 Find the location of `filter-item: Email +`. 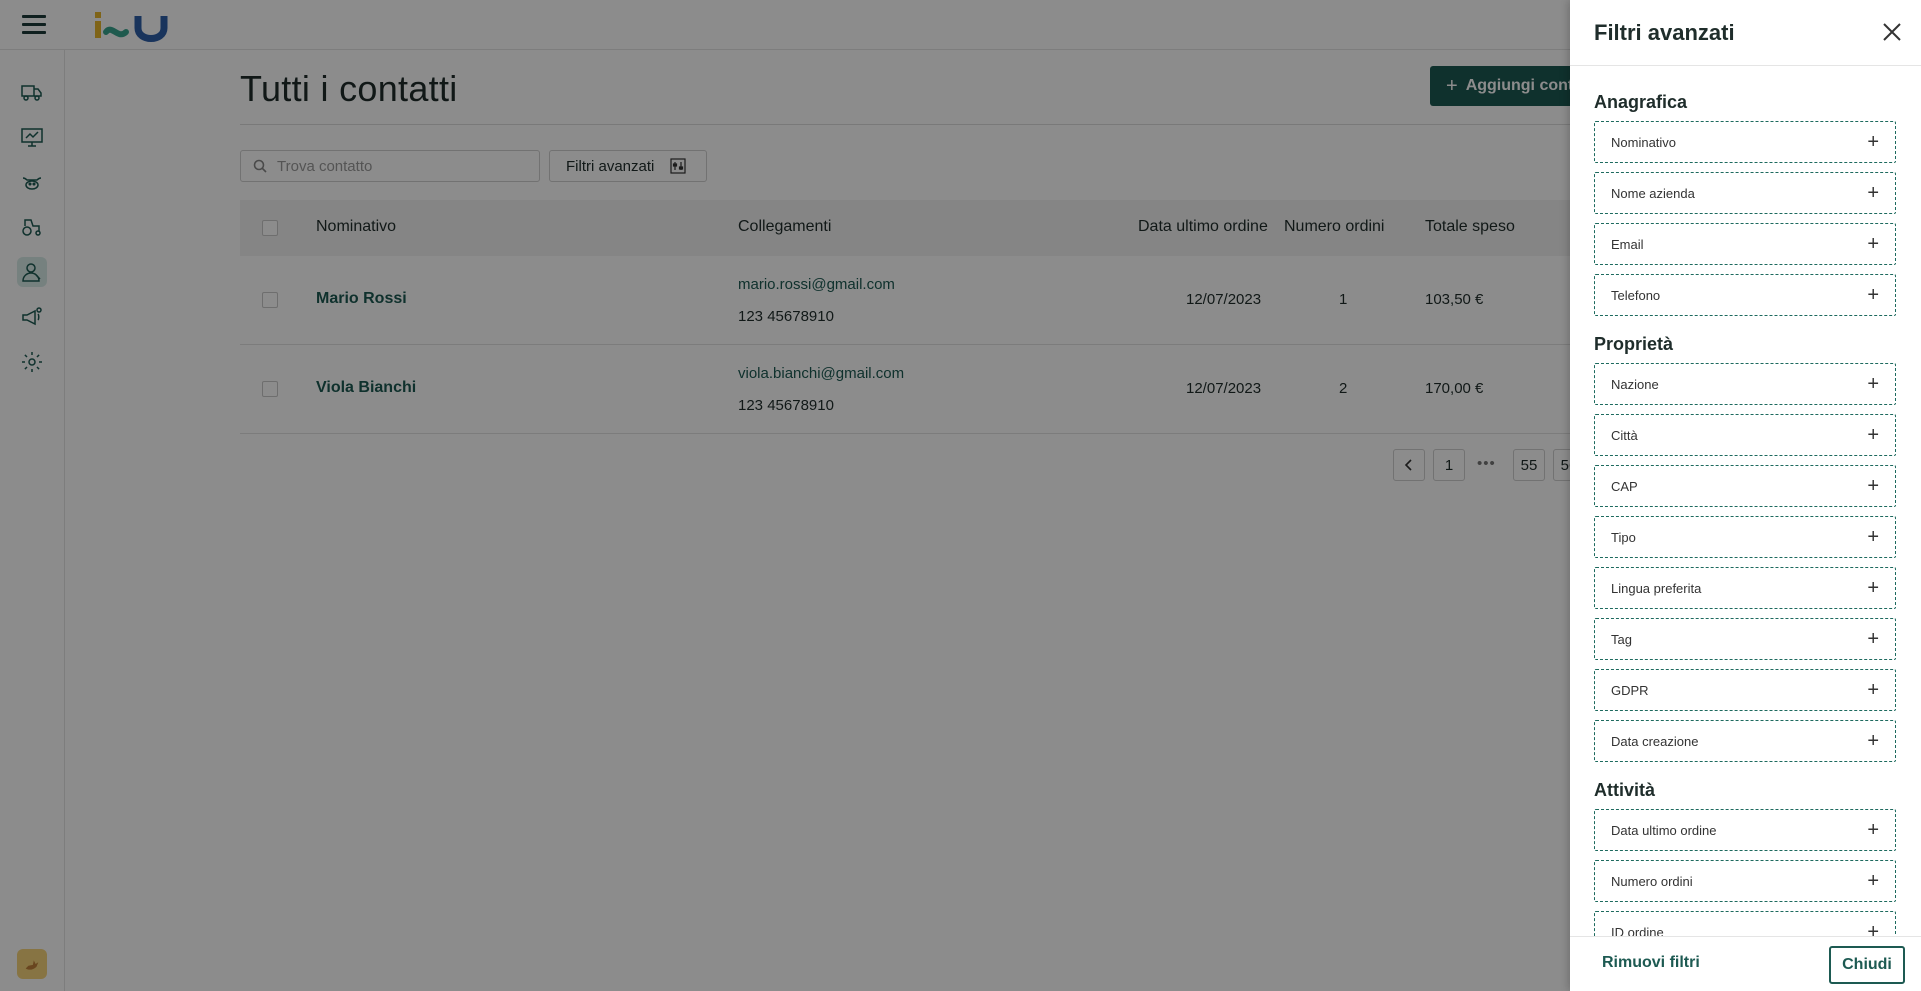

filter-item: Email + is located at coordinates (1745, 244).